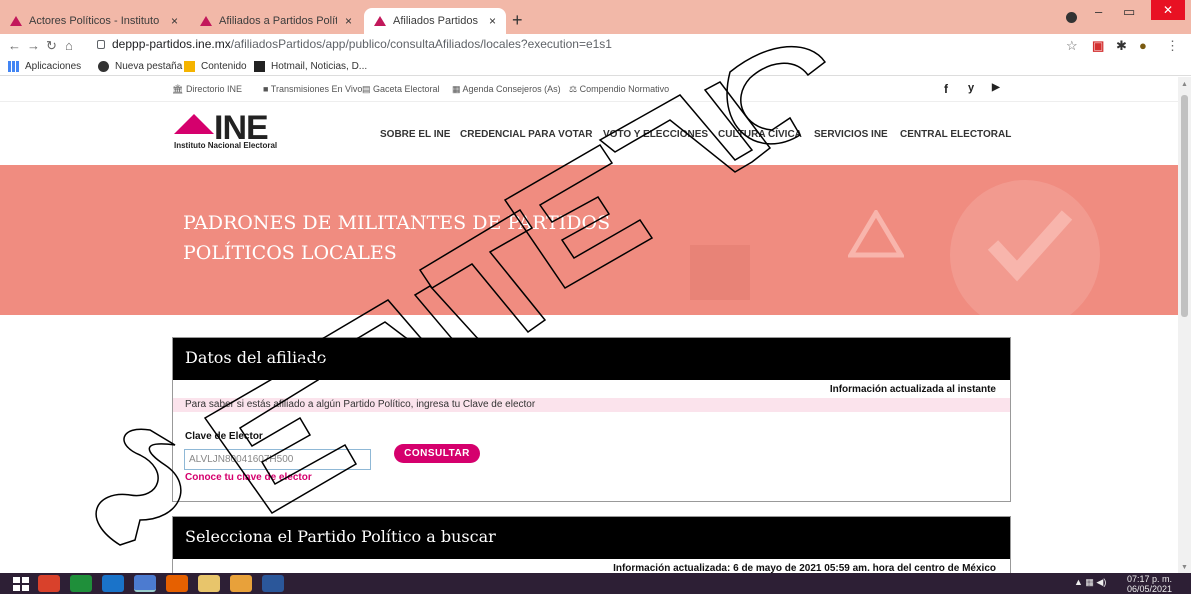  I want to click on twitter-icon: y, so click(971, 88).